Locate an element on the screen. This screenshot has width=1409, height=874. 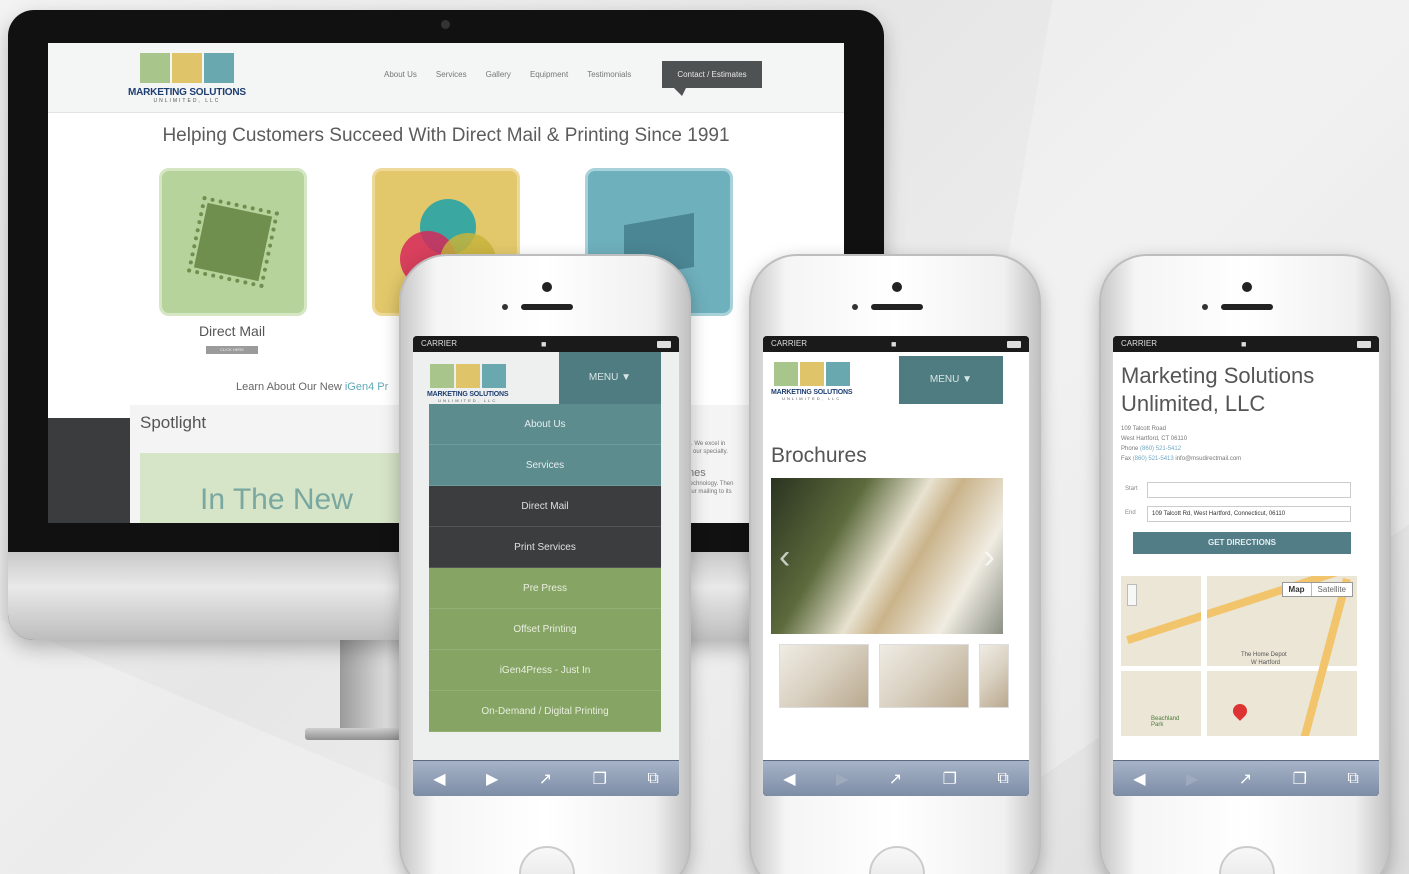
fax-number: (860) 521-5413 is located at coordinates (1153, 459).